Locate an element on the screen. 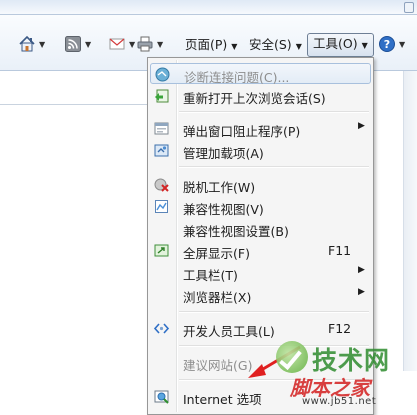 The image size is (417, 415). watermark-logo-icon is located at coordinates (292, 357).